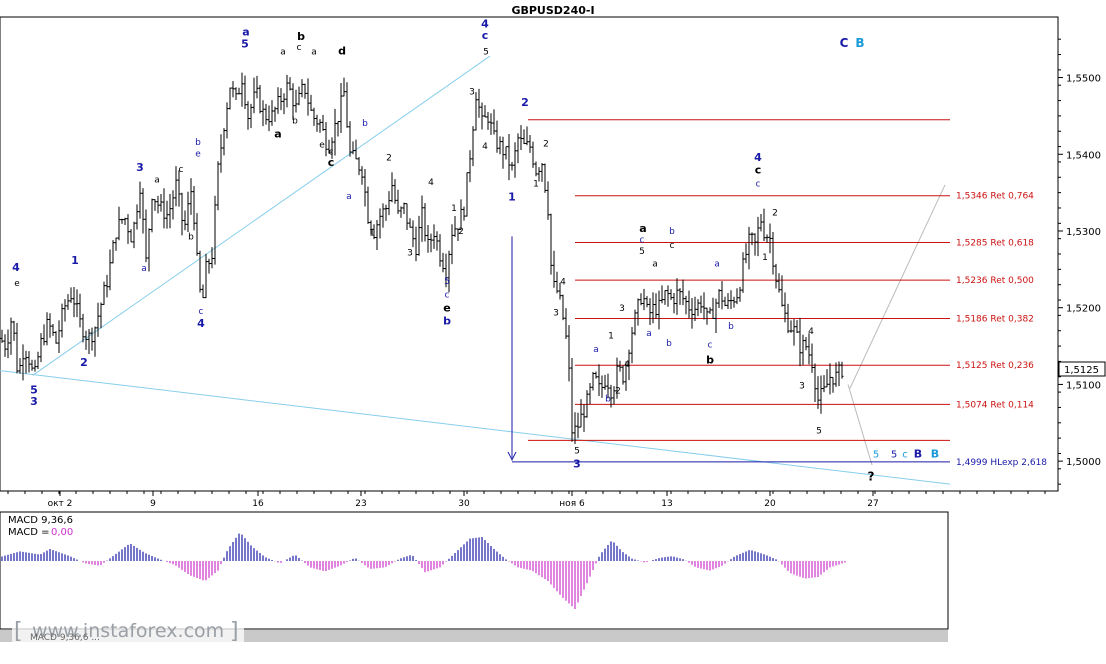  Describe the element at coordinates (1083, 232) in the screenshot. I see `y-tick-label: 1,5300` at that location.